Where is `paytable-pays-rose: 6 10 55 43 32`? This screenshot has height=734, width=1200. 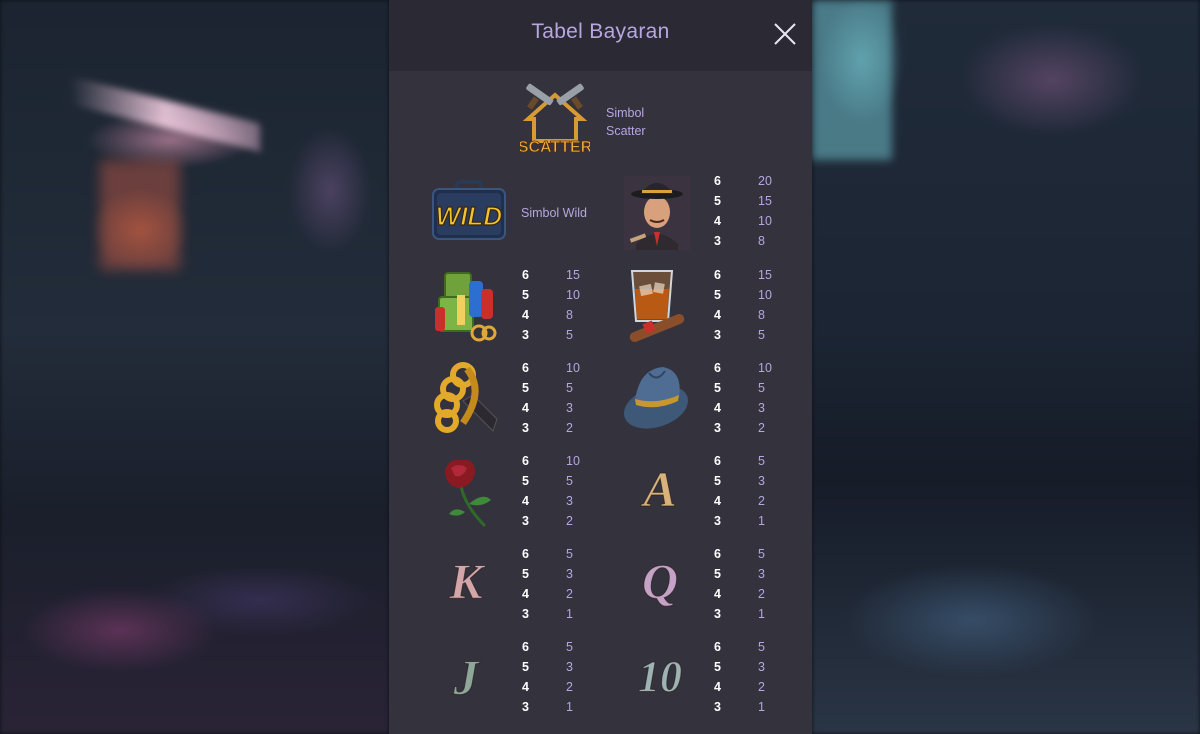 paytable-pays-rose: 6 10 55 43 32 is located at coordinates (551, 491).